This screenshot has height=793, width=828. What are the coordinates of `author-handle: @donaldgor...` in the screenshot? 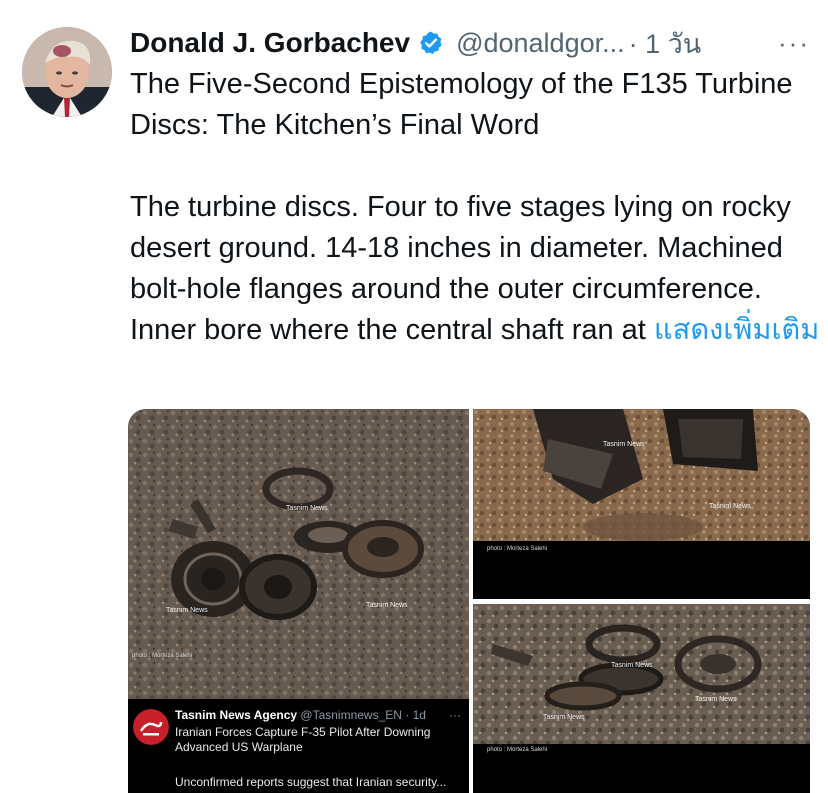 It's located at (540, 43).